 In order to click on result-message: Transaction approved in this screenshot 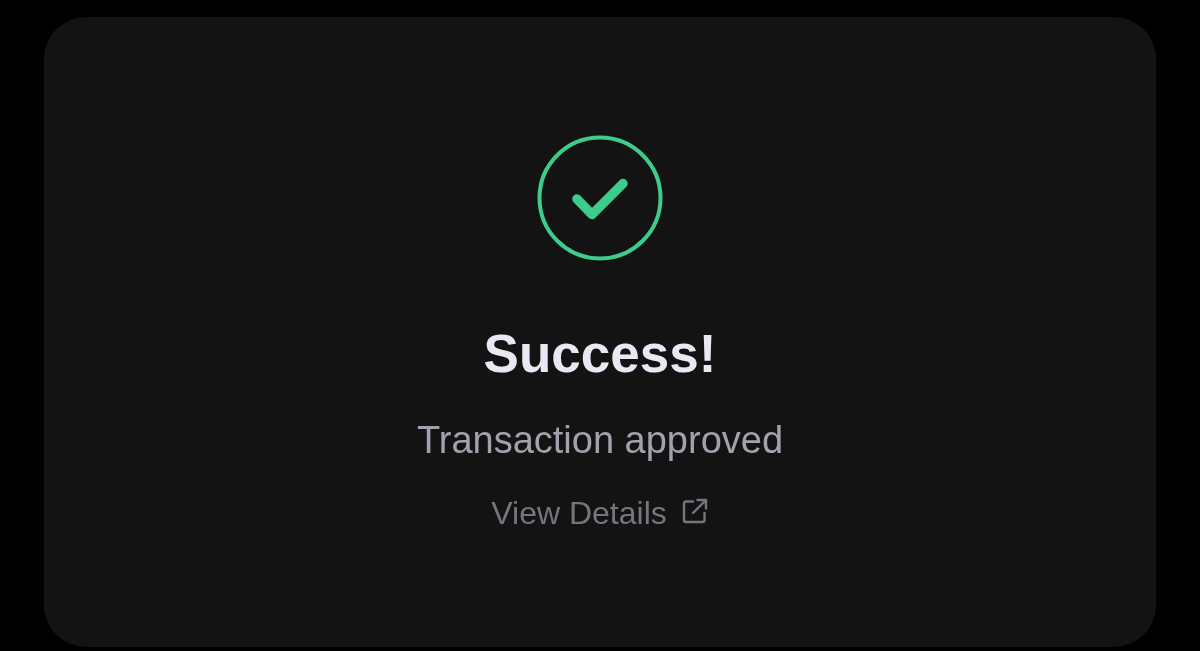, I will do `click(600, 440)`.